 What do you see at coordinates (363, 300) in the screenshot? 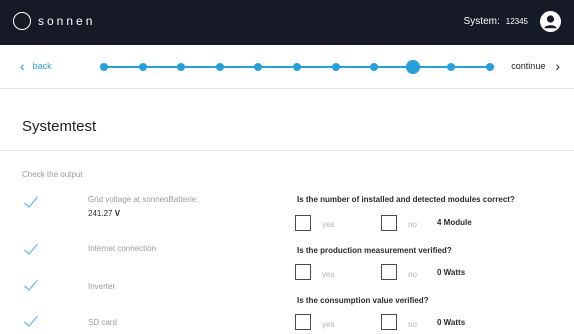
I see `question-consumption: Is the consumption value verified?` at bounding box center [363, 300].